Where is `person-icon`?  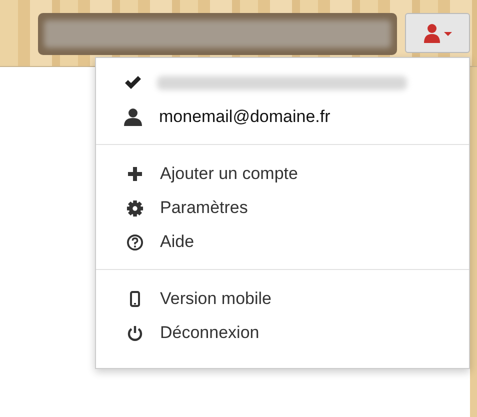 person-icon is located at coordinates (133, 117).